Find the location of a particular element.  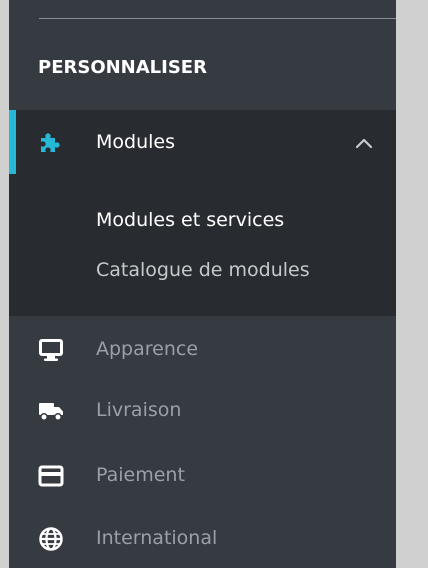

sidebar-item-apparence: Apparence is located at coordinates (202, 350).